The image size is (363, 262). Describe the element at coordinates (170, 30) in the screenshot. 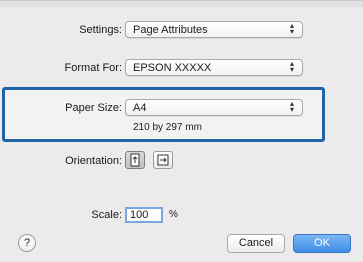

I see `settings-value: Page Attributes` at that location.